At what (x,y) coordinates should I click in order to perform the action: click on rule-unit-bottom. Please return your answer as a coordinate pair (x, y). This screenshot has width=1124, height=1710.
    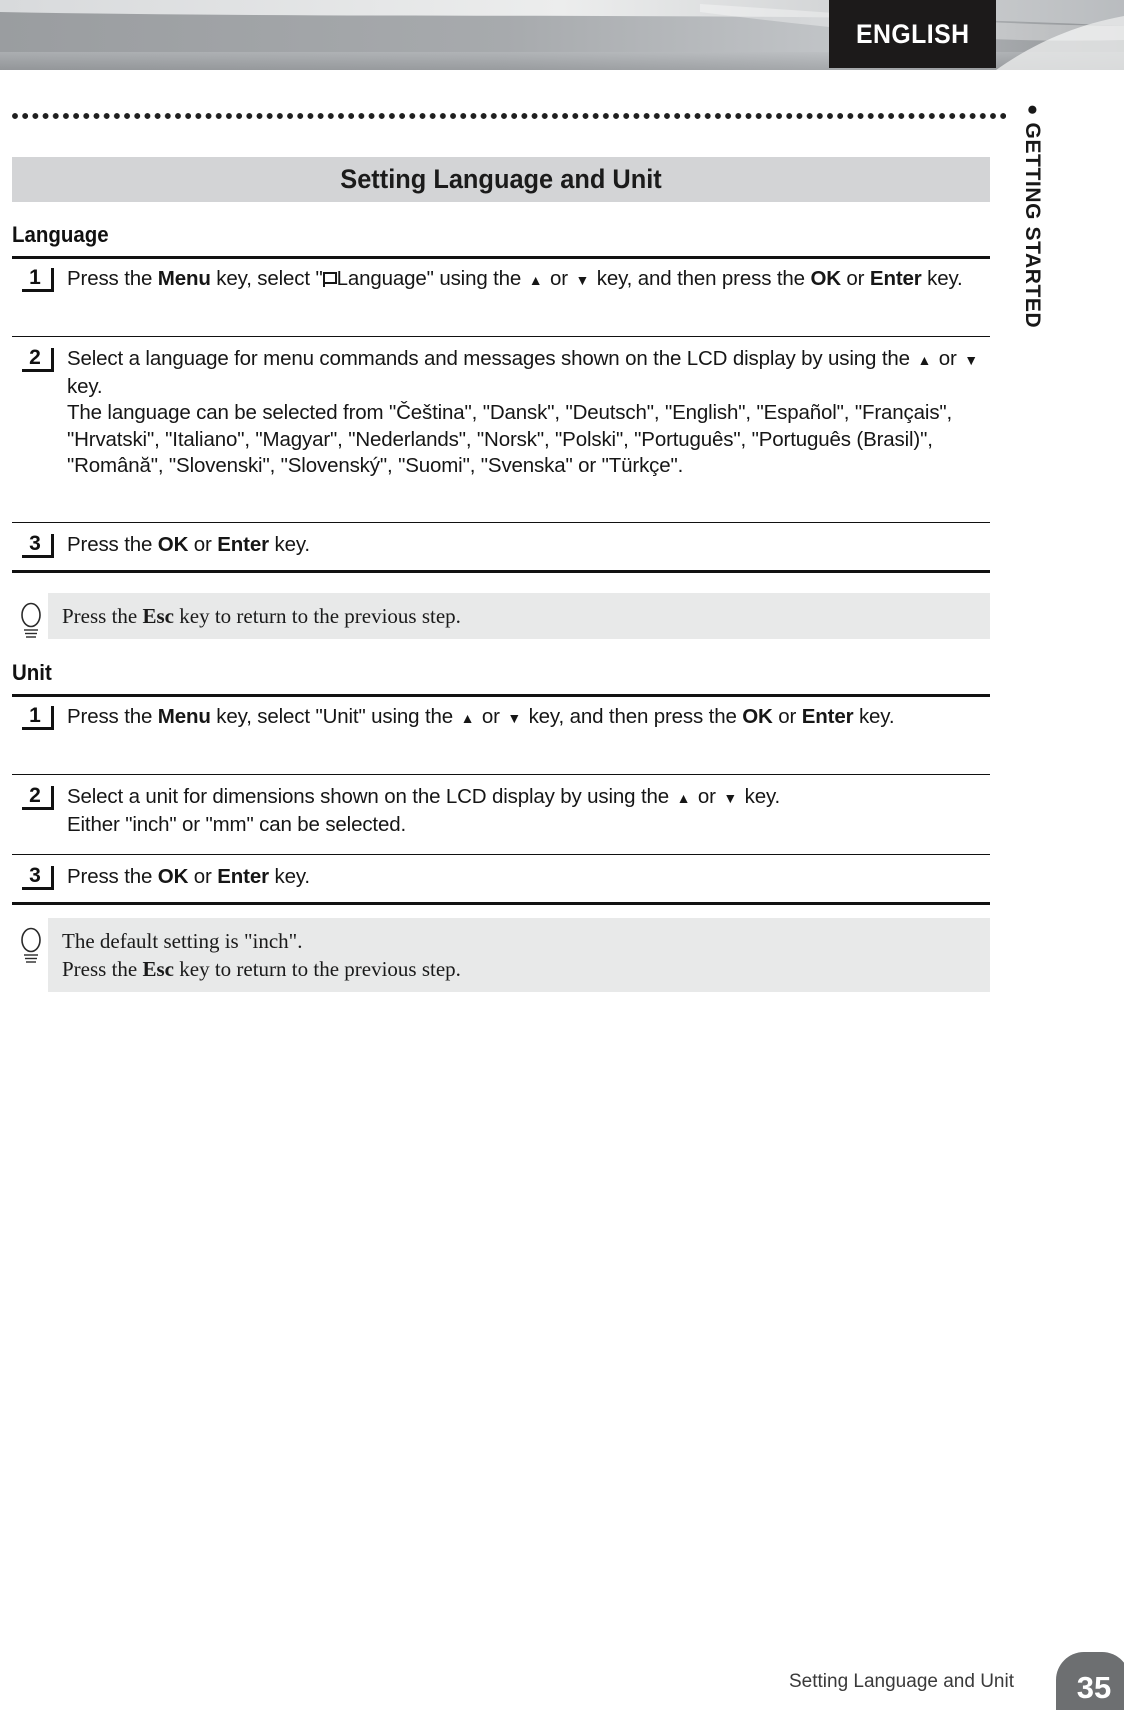
    Looking at the image, I should click on (501, 903).